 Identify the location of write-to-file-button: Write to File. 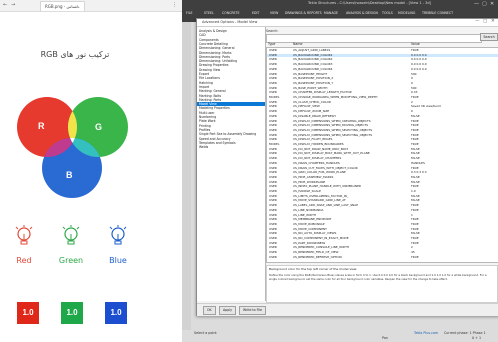
(252, 310).